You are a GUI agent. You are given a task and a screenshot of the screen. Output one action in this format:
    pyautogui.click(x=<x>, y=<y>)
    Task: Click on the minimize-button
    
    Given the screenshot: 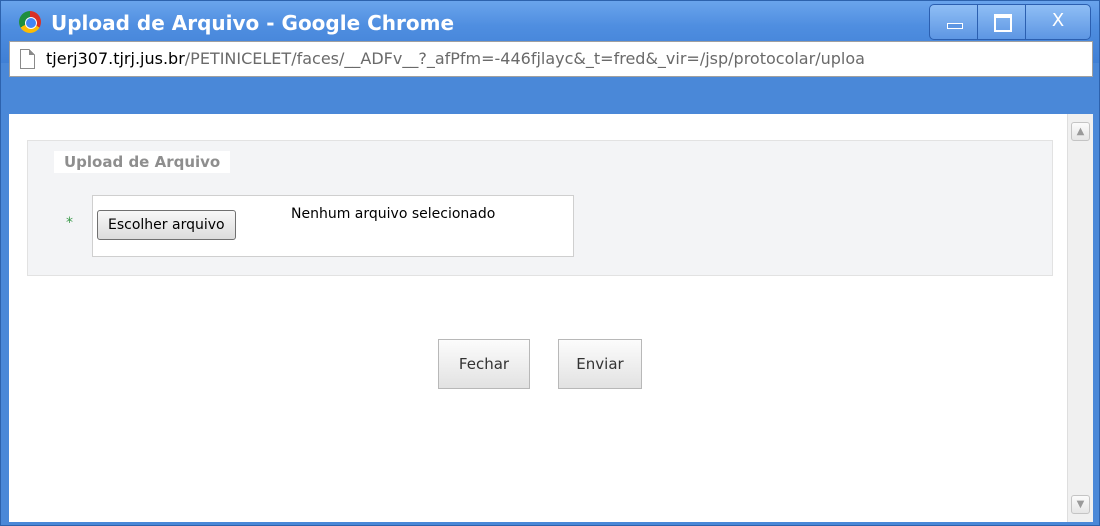 What is the action you would take?
    pyautogui.click(x=954, y=22)
    